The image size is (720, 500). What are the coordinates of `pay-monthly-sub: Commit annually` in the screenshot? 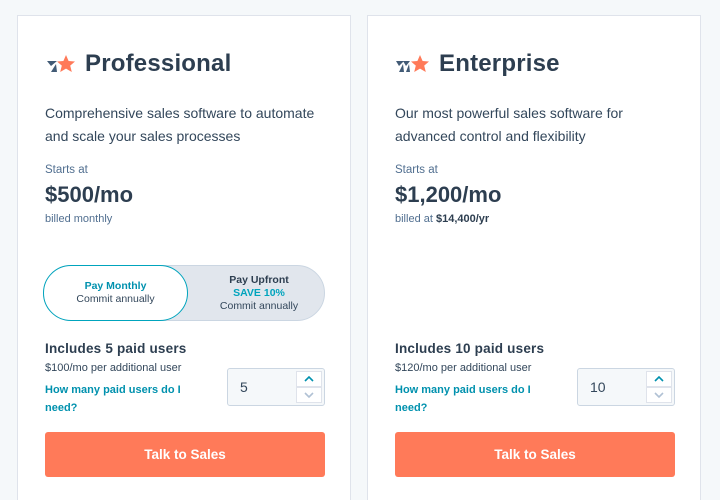 It's located at (115, 299).